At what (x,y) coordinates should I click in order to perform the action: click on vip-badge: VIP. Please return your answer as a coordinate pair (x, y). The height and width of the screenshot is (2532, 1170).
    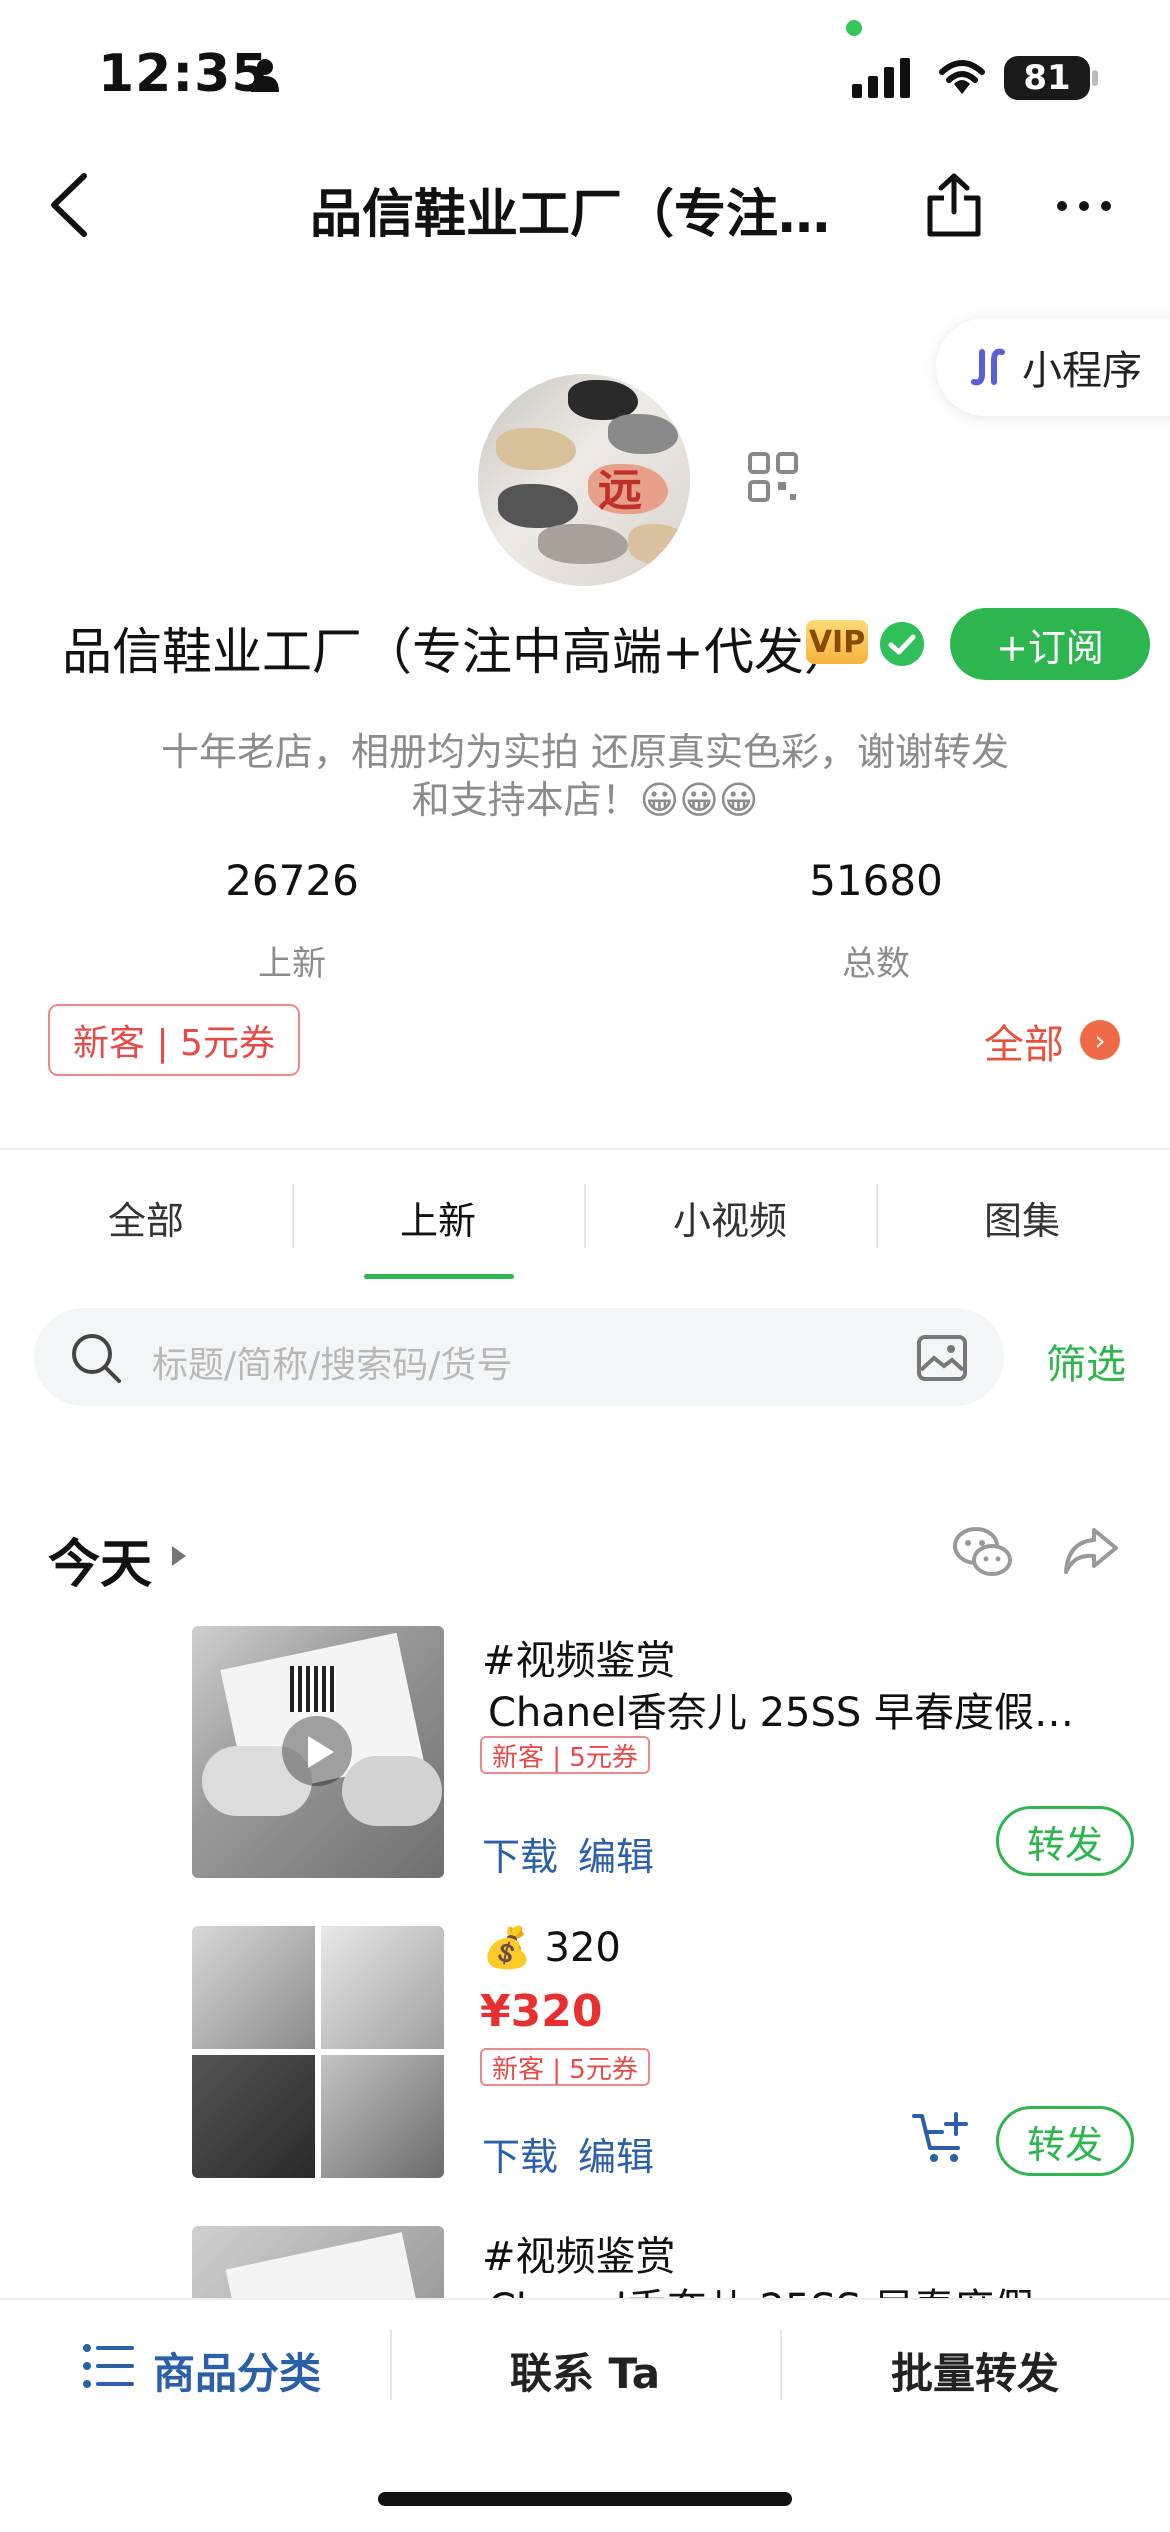
    Looking at the image, I should click on (837, 642).